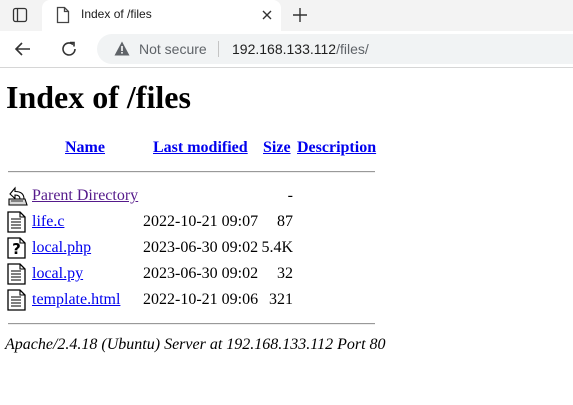 The height and width of the screenshot is (405, 573). I want to click on tab-active: Index of /files, so click(161, 15).